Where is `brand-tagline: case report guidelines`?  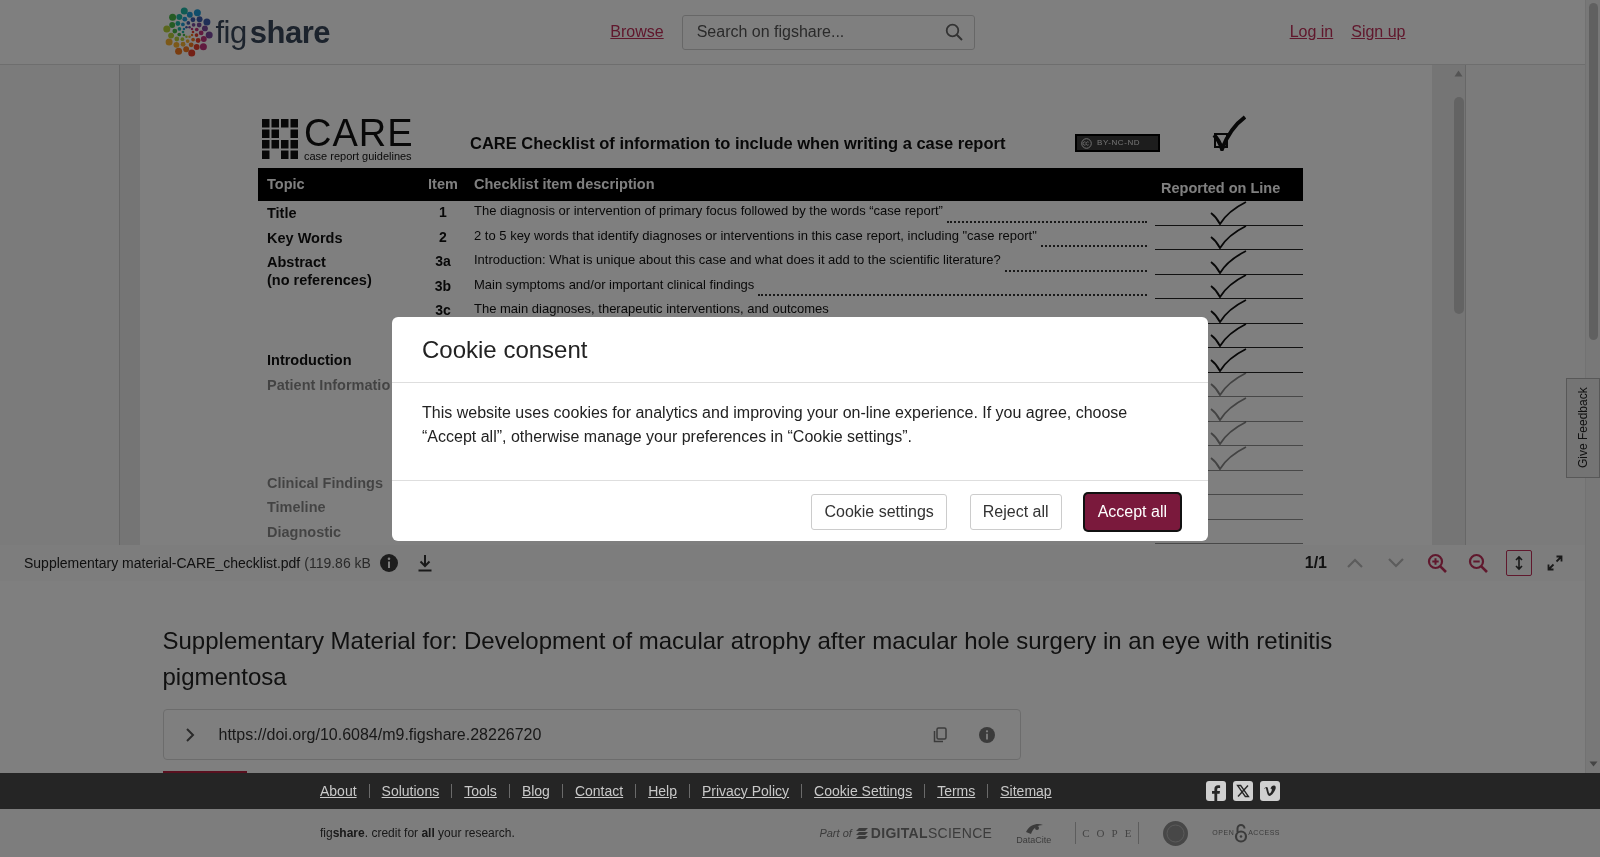 brand-tagline: case report guidelines is located at coordinates (358, 156).